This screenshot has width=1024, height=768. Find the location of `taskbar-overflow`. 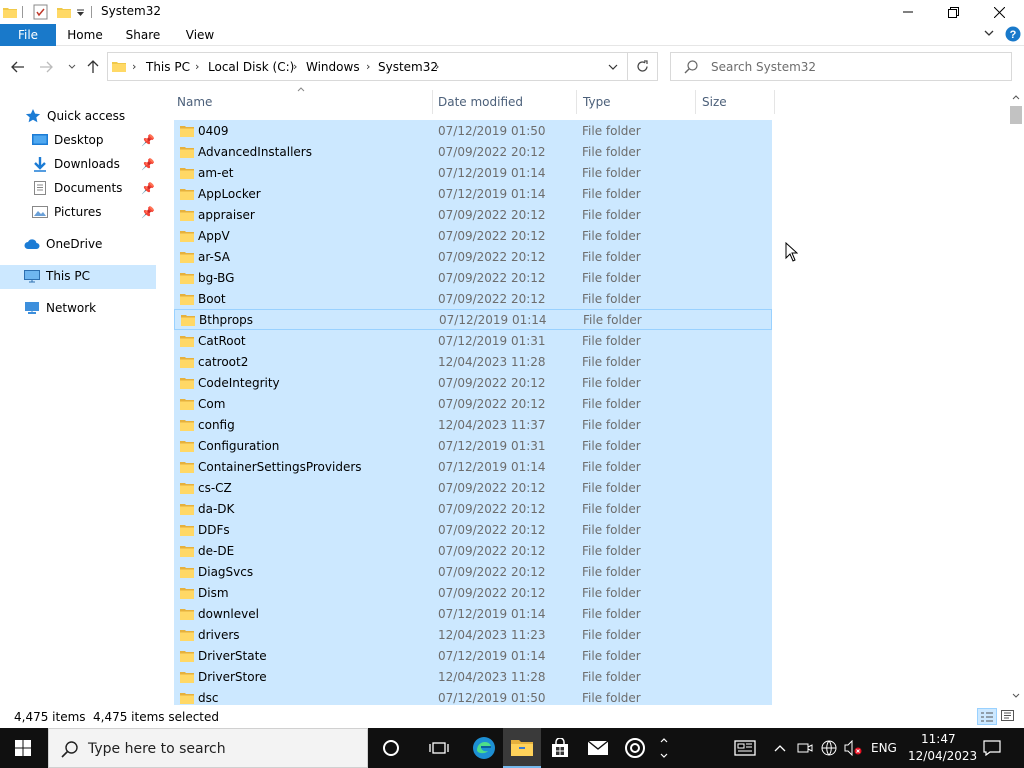

taskbar-overflow is located at coordinates (664, 748).